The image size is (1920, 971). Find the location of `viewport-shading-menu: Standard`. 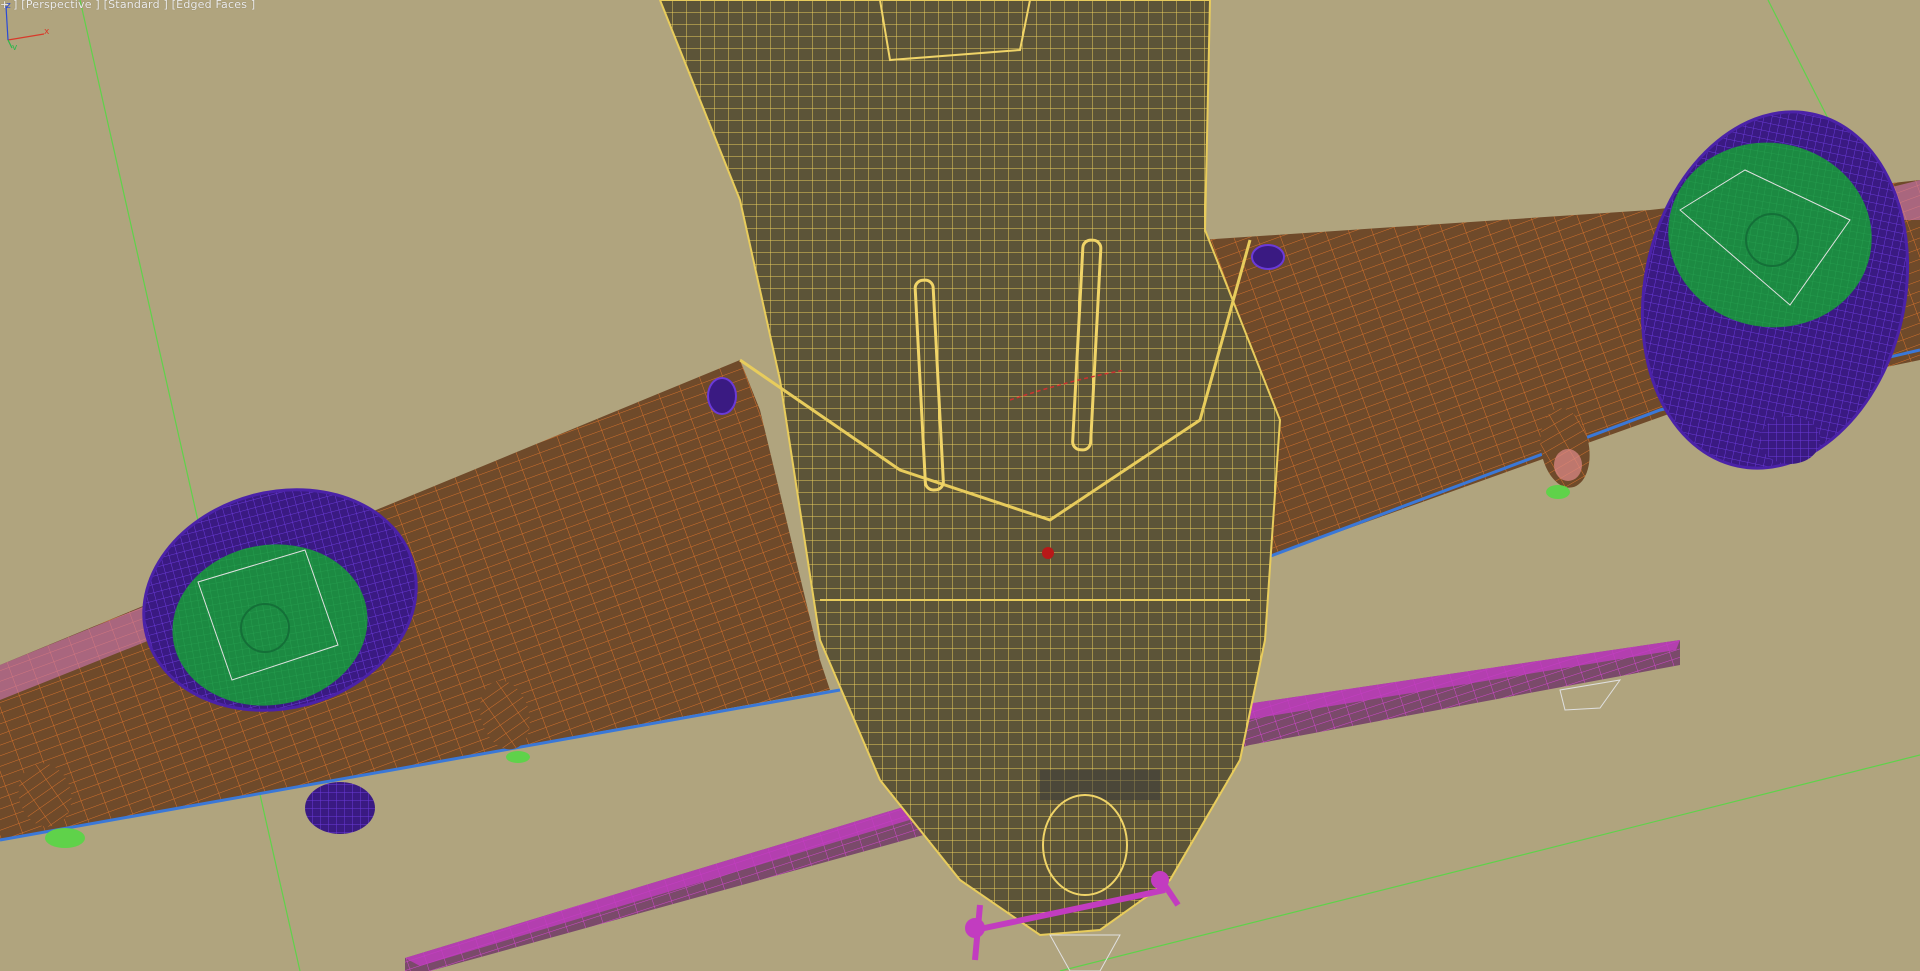

viewport-shading-menu: Standard is located at coordinates (134, 5).